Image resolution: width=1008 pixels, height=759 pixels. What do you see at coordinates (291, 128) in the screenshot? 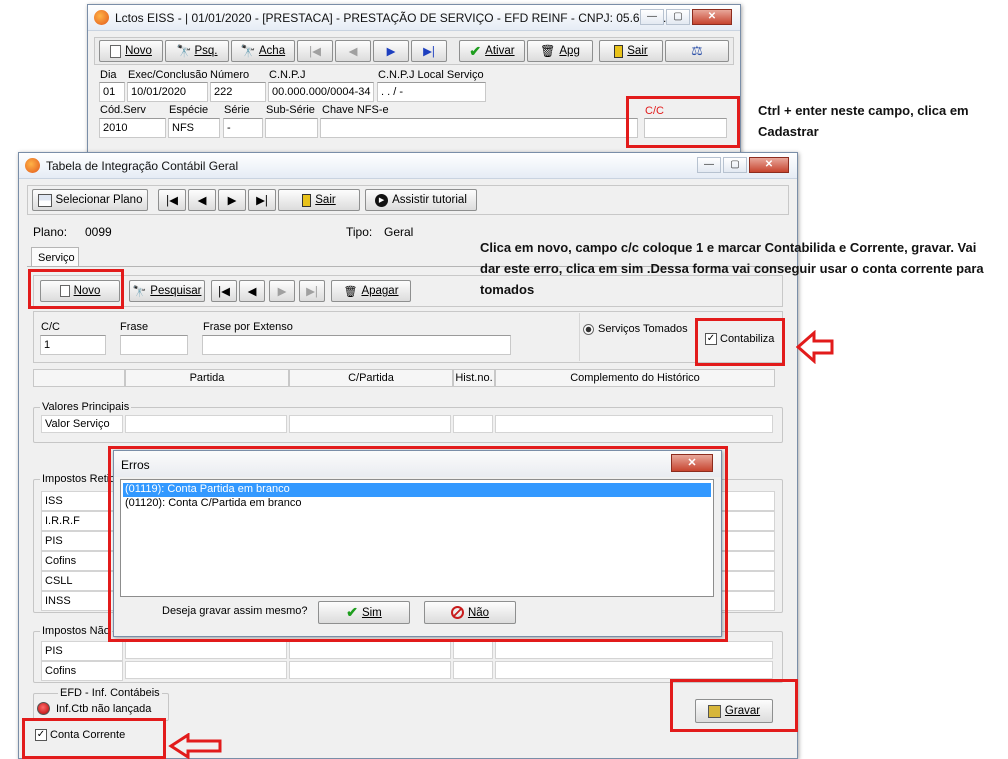
I see `sub-serie-field` at bounding box center [291, 128].